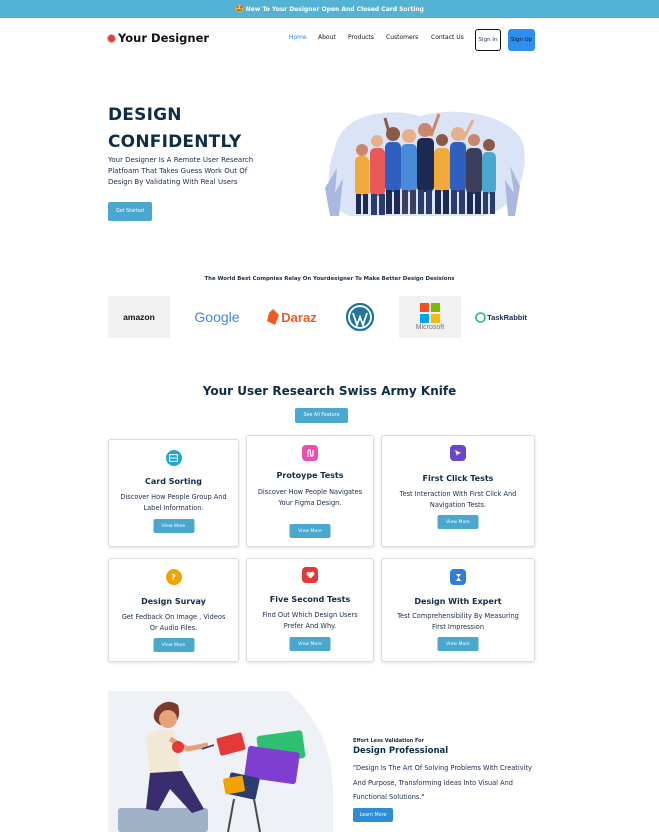 Image resolution: width=659 pixels, height=832 pixels. What do you see at coordinates (447, 37) in the screenshot?
I see `nav-contact-us: Contact Us` at bounding box center [447, 37].